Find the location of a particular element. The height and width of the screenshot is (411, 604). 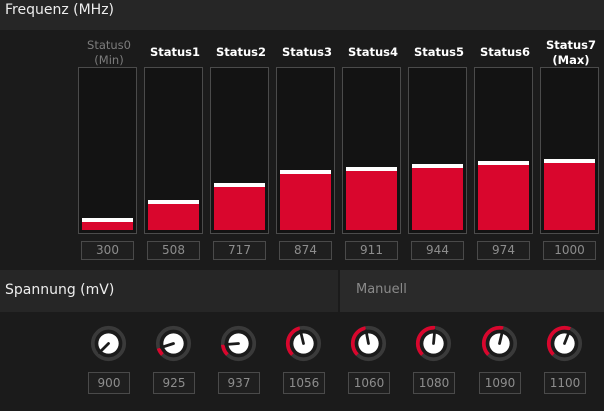

state-name: Status1 is located at coordinates (175, 52).